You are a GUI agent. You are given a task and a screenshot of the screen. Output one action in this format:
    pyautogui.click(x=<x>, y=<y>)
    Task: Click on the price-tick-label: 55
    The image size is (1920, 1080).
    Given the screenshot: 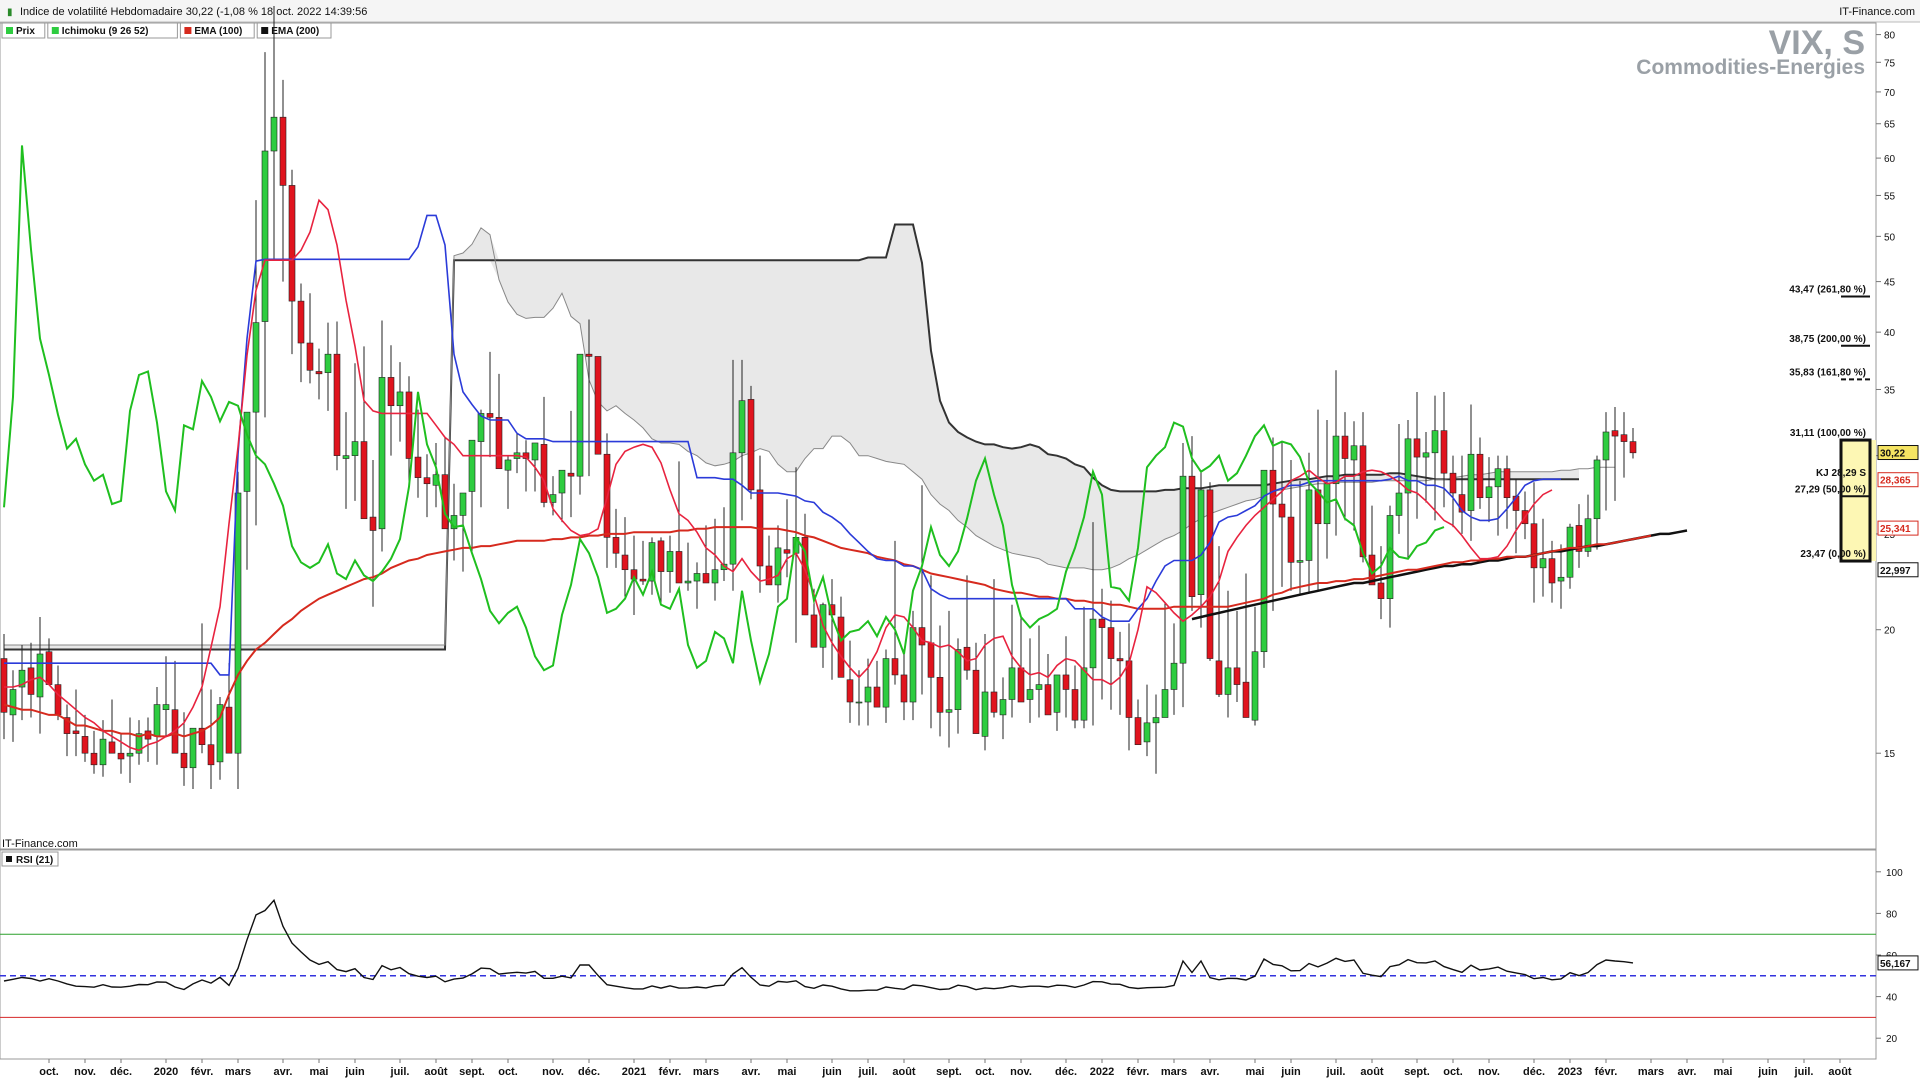 What is the action you would take?
    pyautogui.click(x=1890, y=196)
    